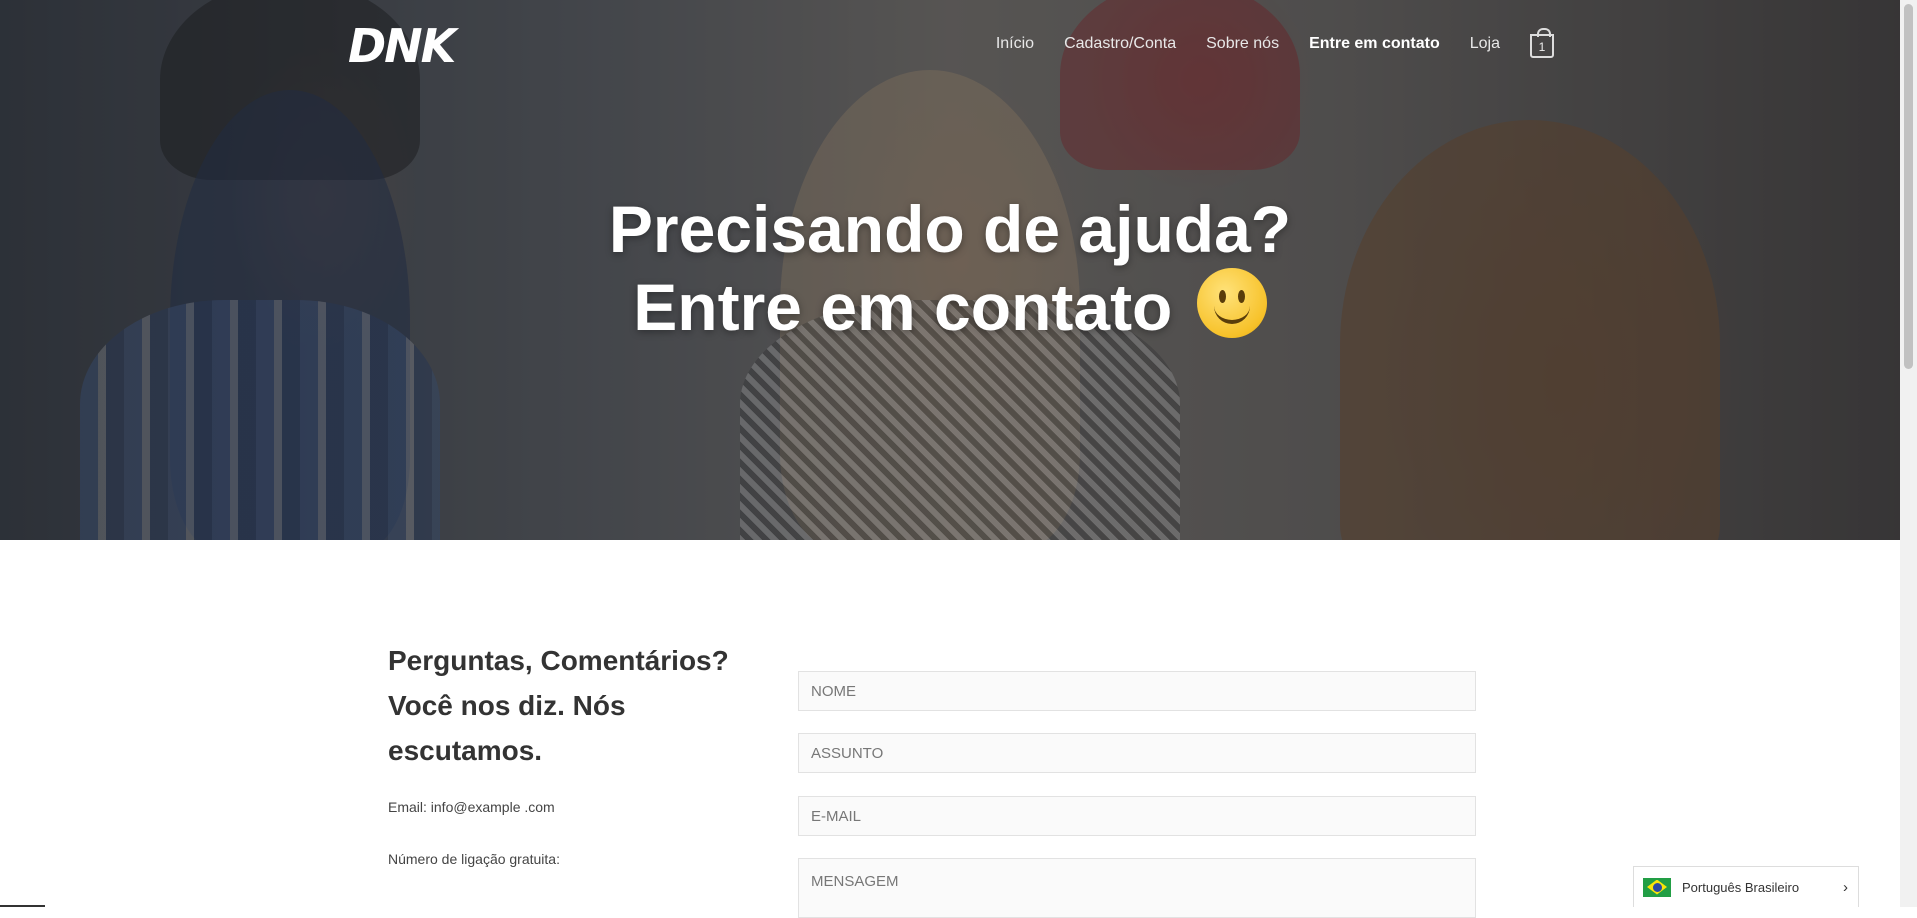 The image size is (1917, 918). Describe the element at coordinates (1137, 753) in the screenshot. I see `subject-field` at that location.